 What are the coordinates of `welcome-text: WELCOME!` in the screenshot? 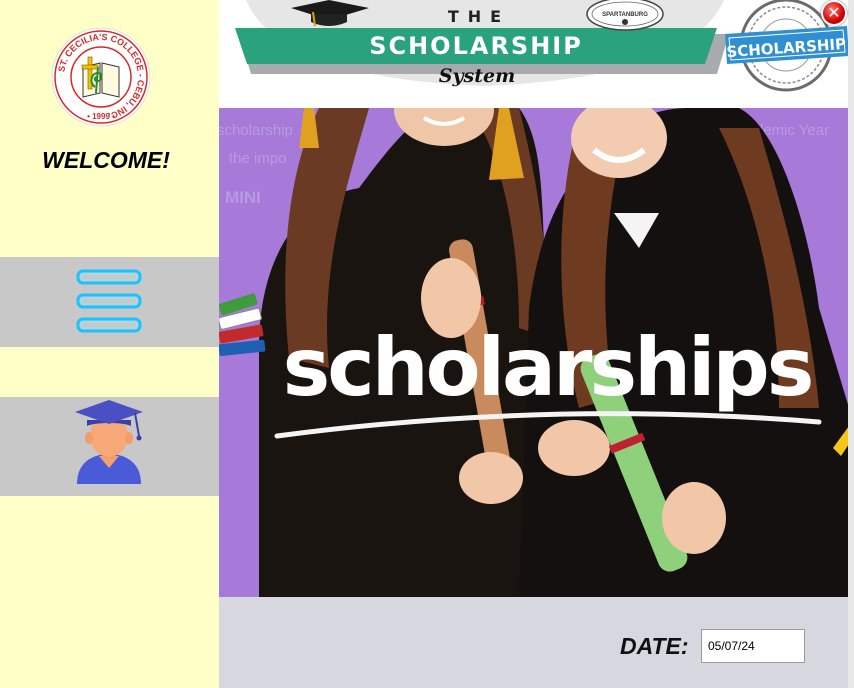 It's located at (106, 160).